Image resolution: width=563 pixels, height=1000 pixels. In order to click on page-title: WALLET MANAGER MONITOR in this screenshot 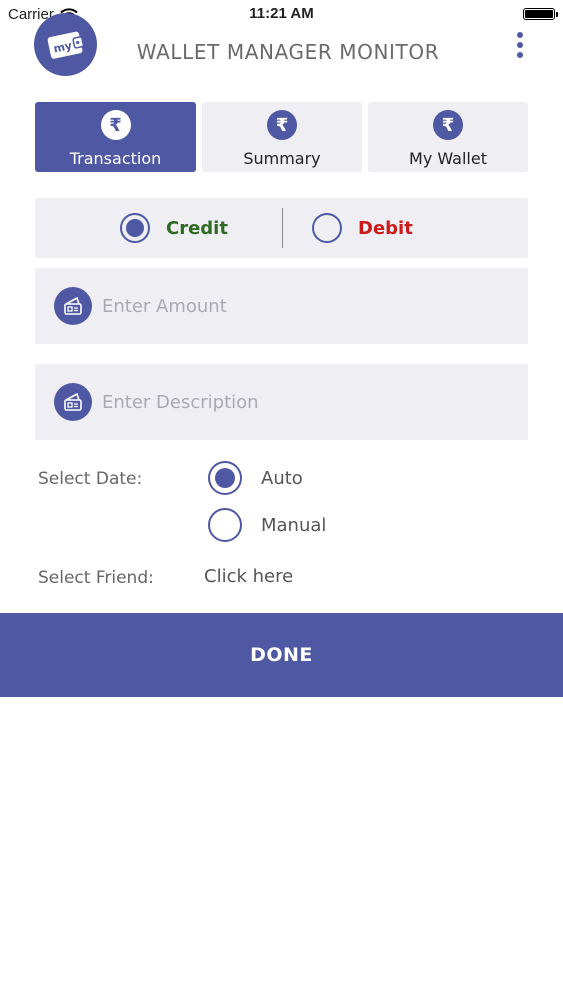, I will do `click(288, 52)`.